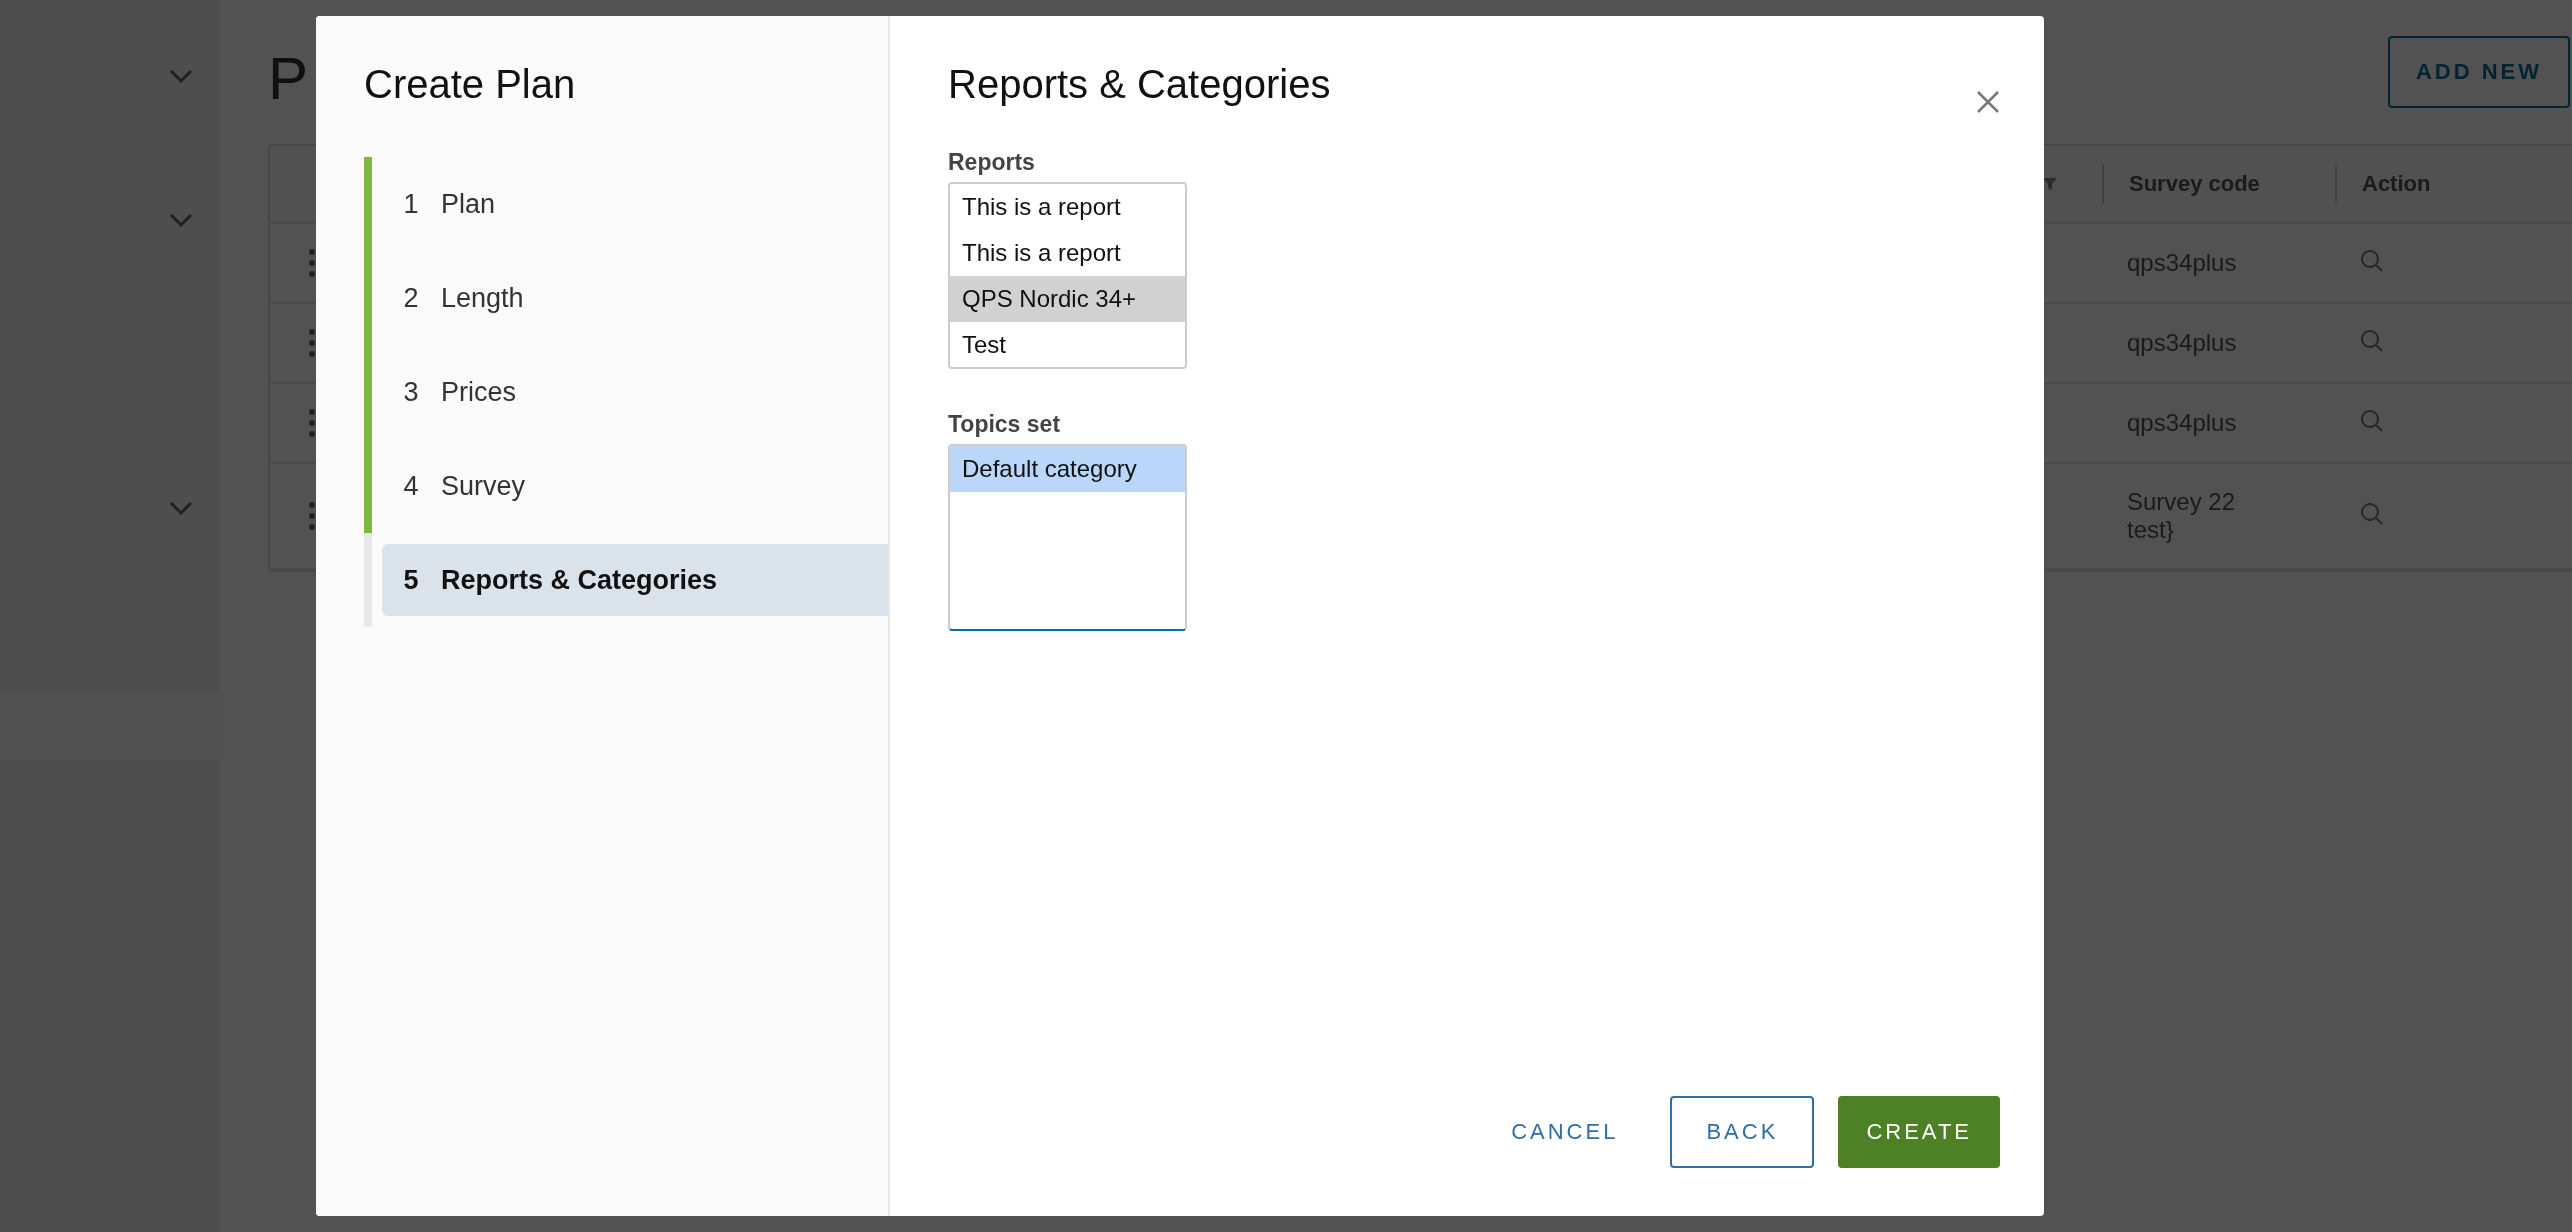  Describe the element at coordinates (288, 78) in the screenshot. I see `page-title: P` at that location.